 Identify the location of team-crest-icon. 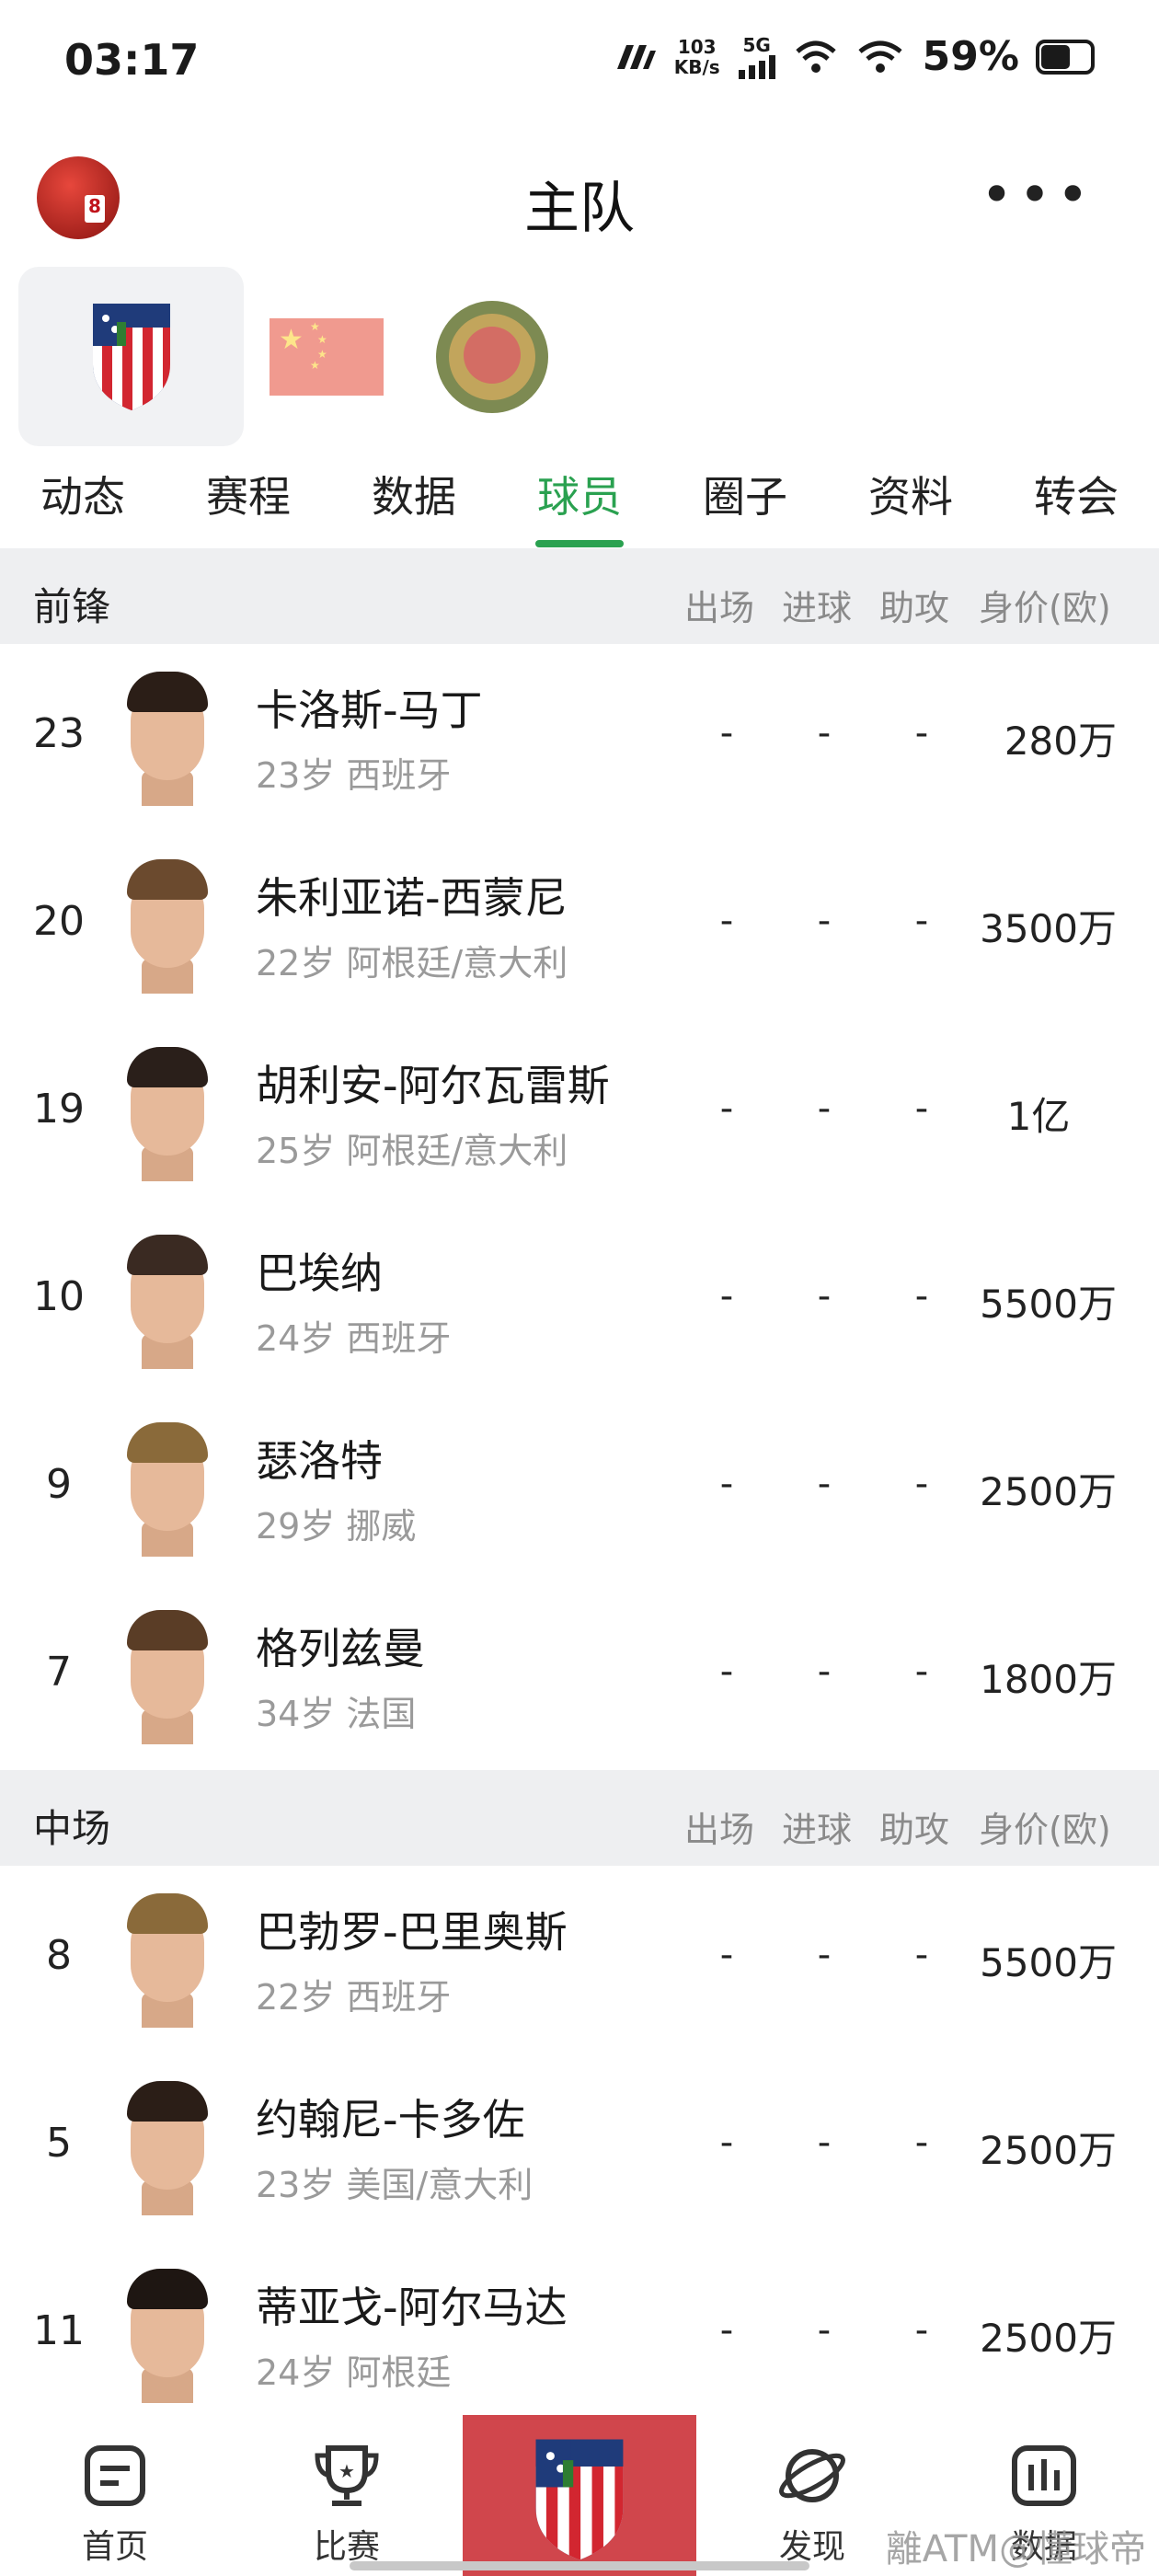
(579, 2499).